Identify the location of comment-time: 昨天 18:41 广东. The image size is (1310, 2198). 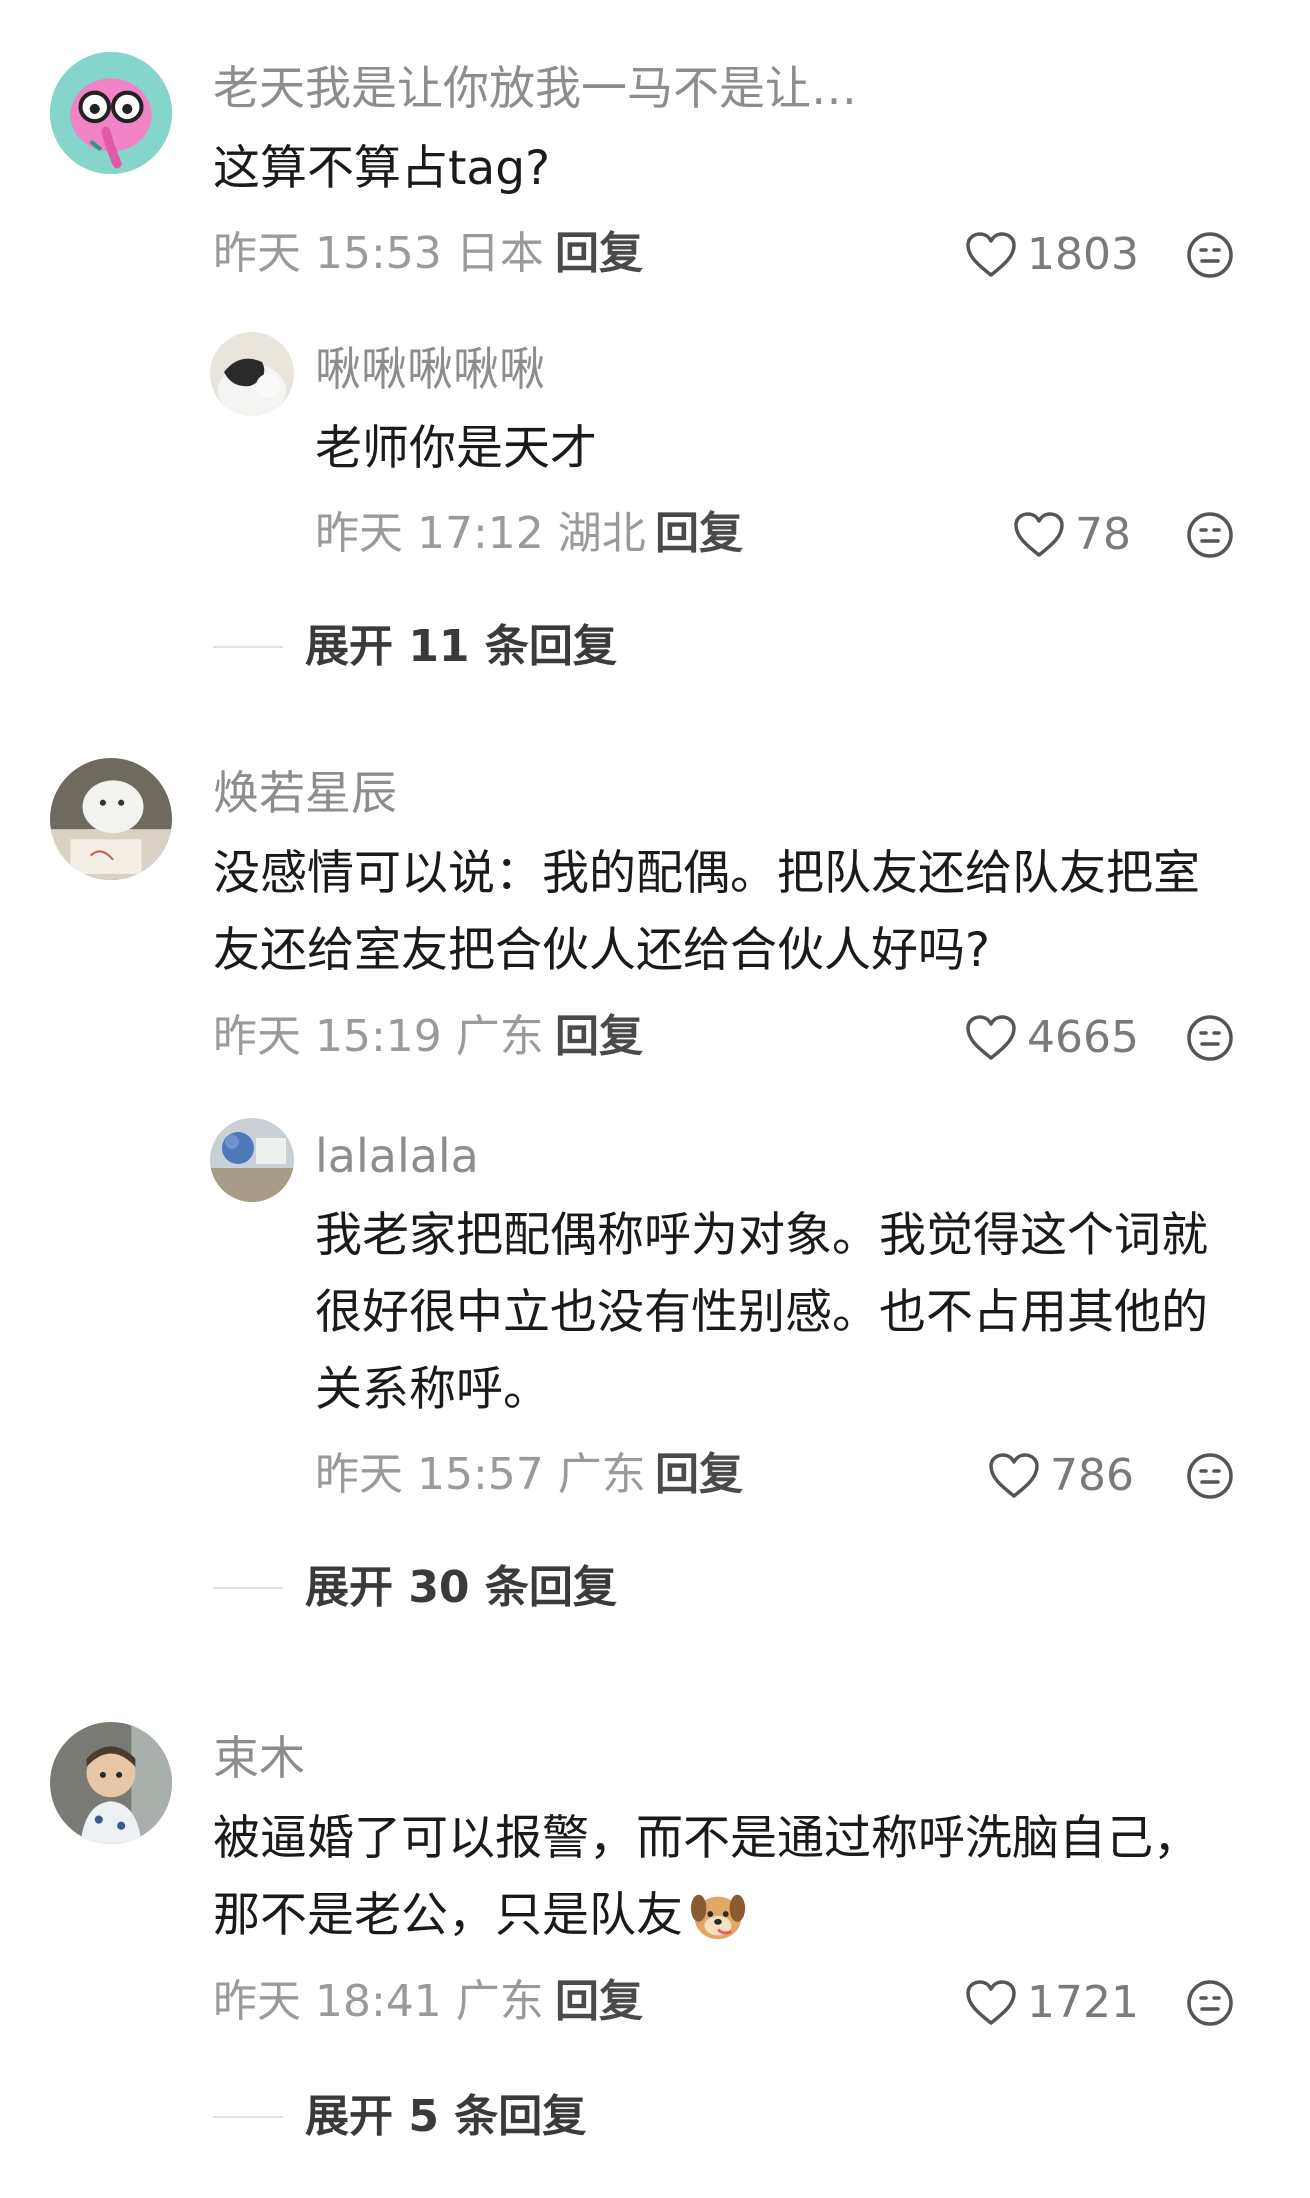
(378, 2002).